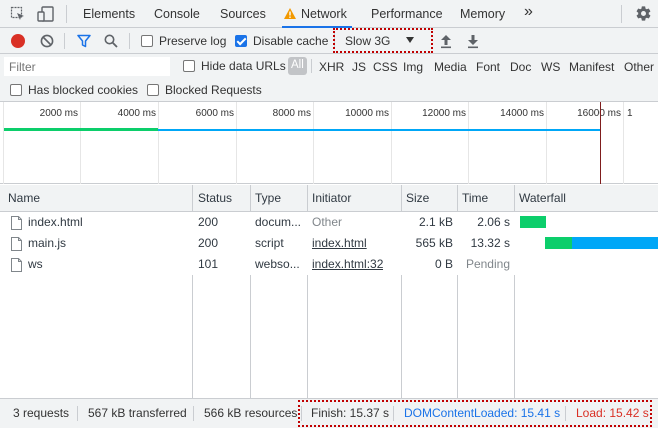  What do you see at coordinates (243, 14) in the screenshot?
I see `tab-sources: Sources` at bounding box center [243, 14].